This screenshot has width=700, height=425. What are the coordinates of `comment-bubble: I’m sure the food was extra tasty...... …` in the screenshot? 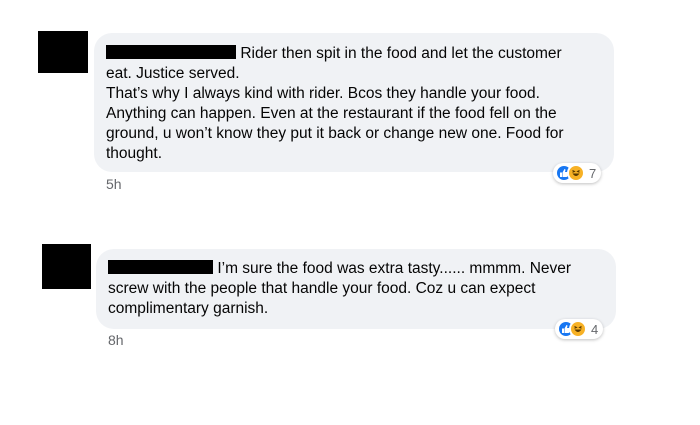 It's located at (356, 289).